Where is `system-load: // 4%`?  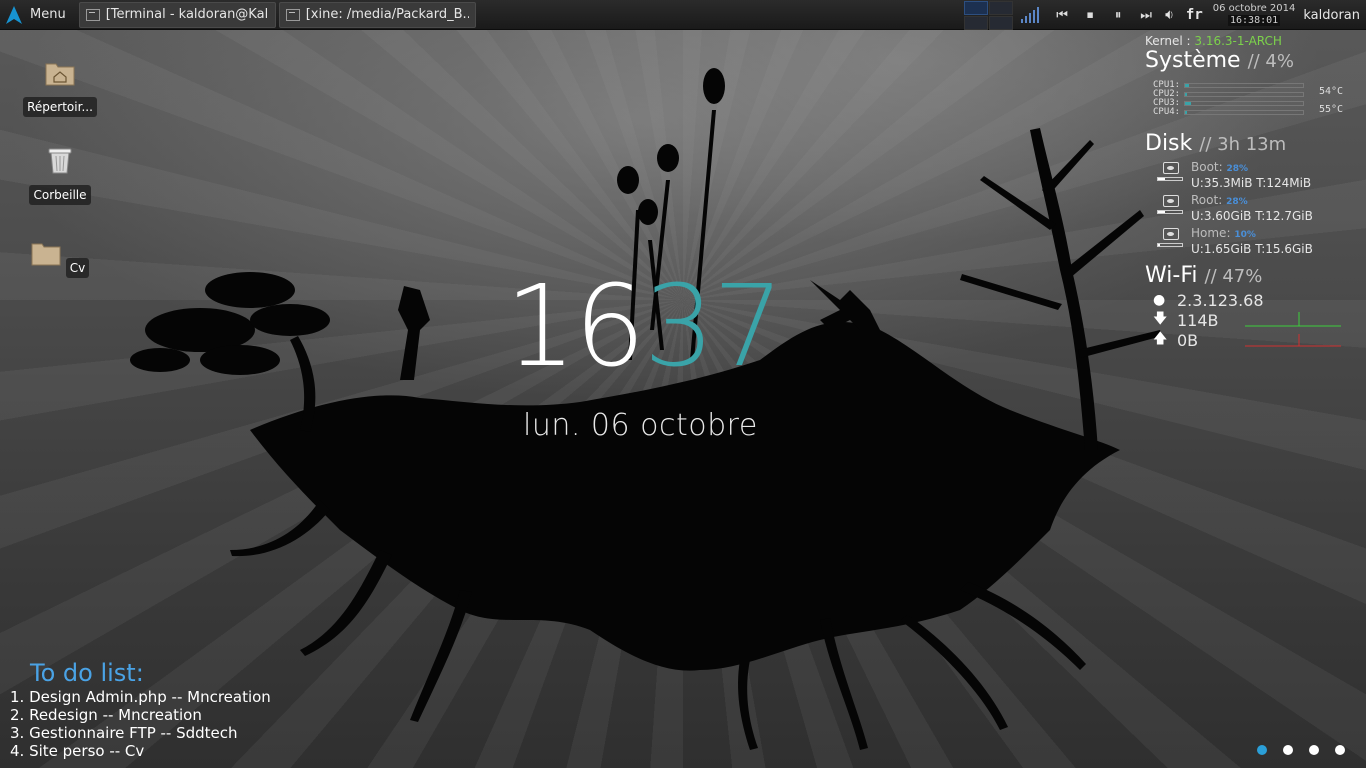 system-load: // 4% is located at coordinates (1270, 61).